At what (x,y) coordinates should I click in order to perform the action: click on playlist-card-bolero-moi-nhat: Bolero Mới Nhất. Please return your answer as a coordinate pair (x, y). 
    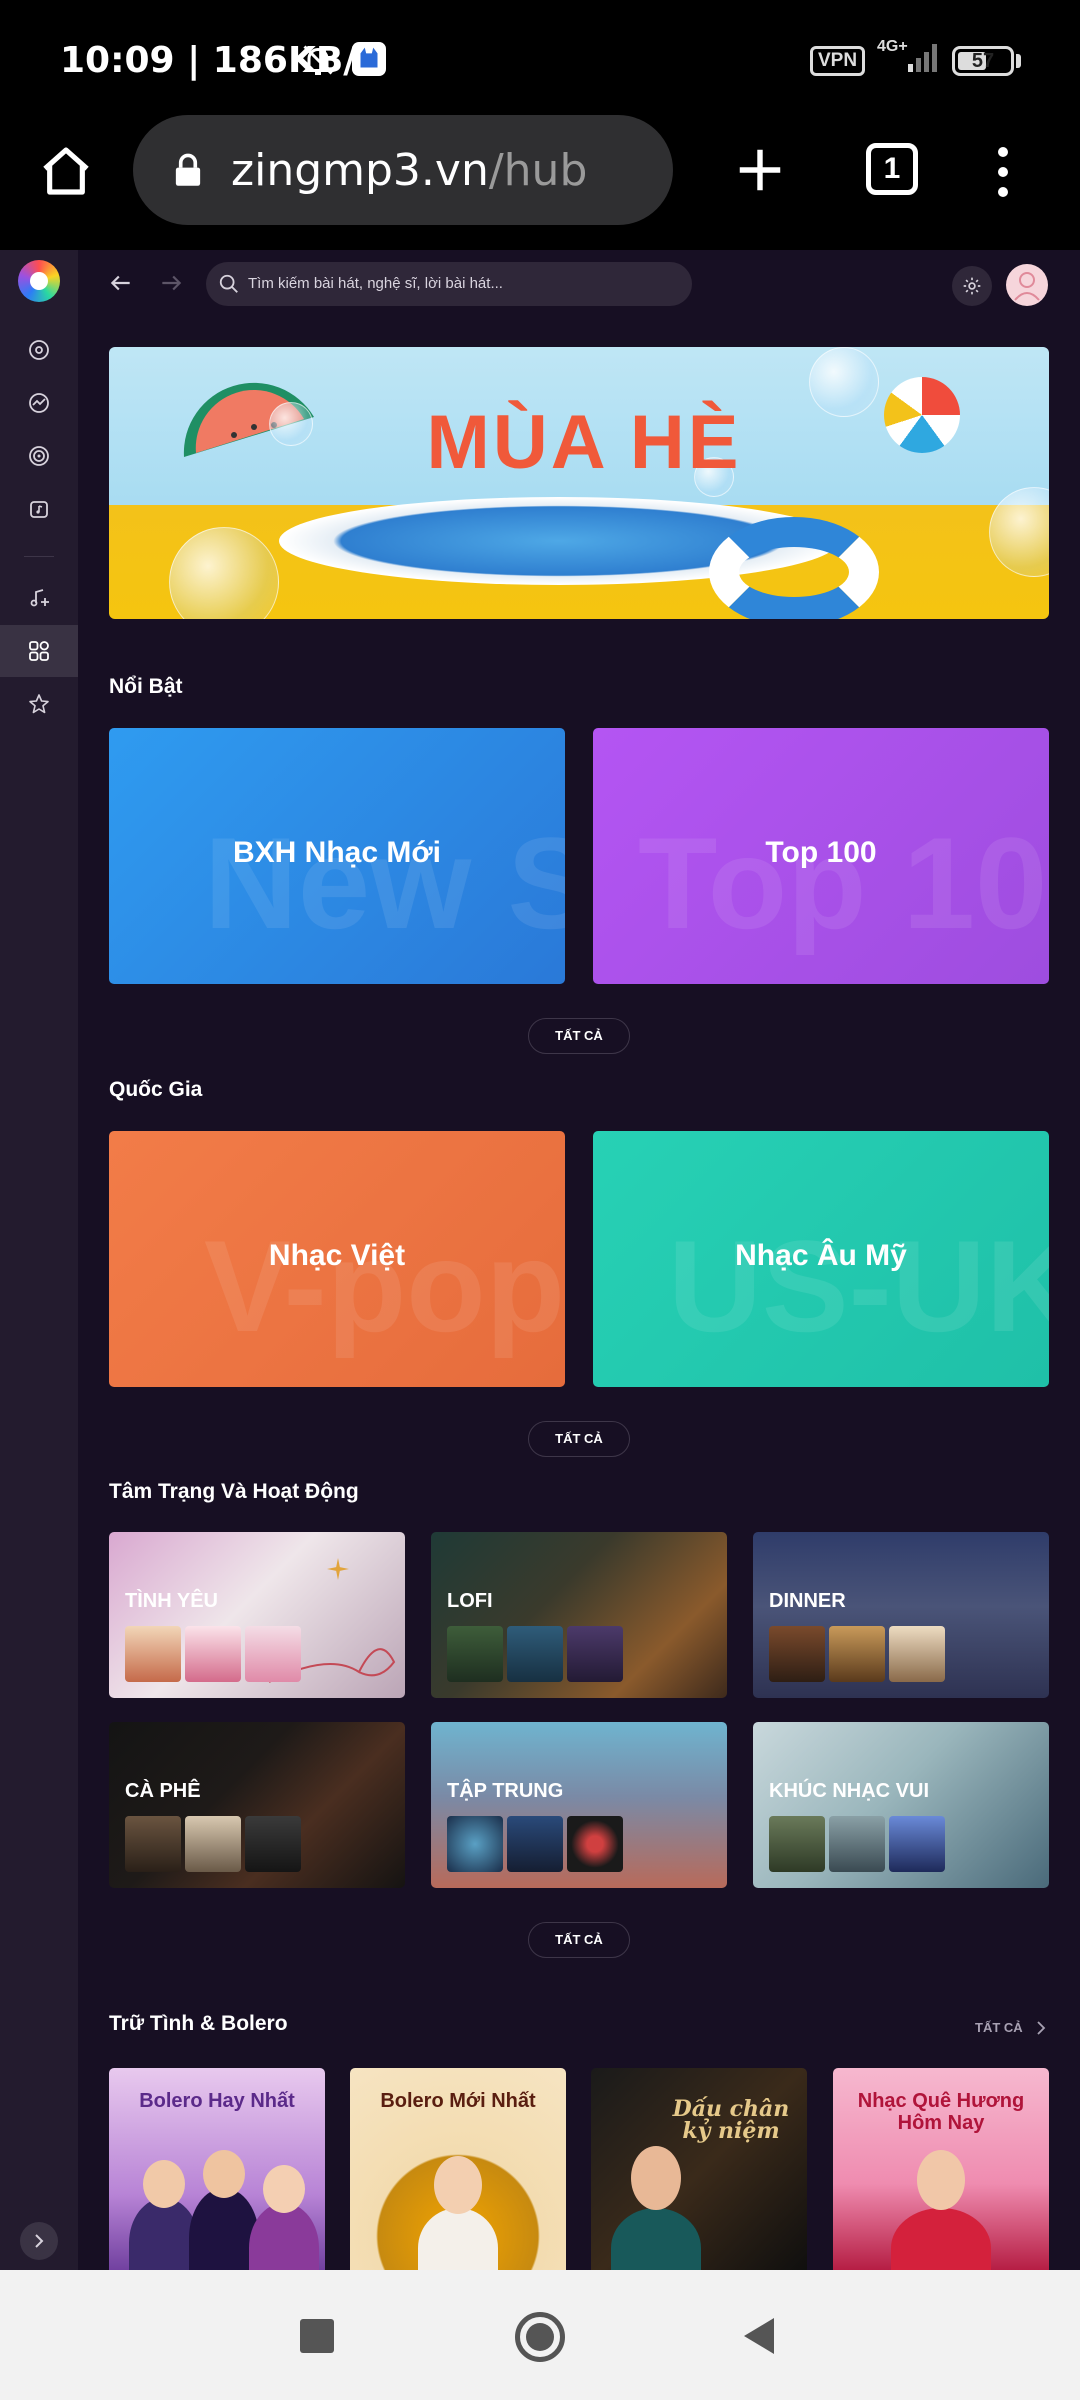
    Looking at the image, I should click on (458, 2169).